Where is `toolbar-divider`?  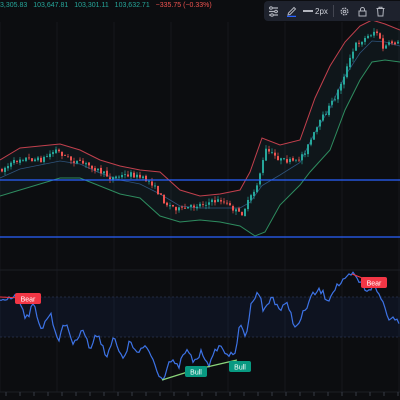
toolbar-divider is located at coordinates (333, 11).